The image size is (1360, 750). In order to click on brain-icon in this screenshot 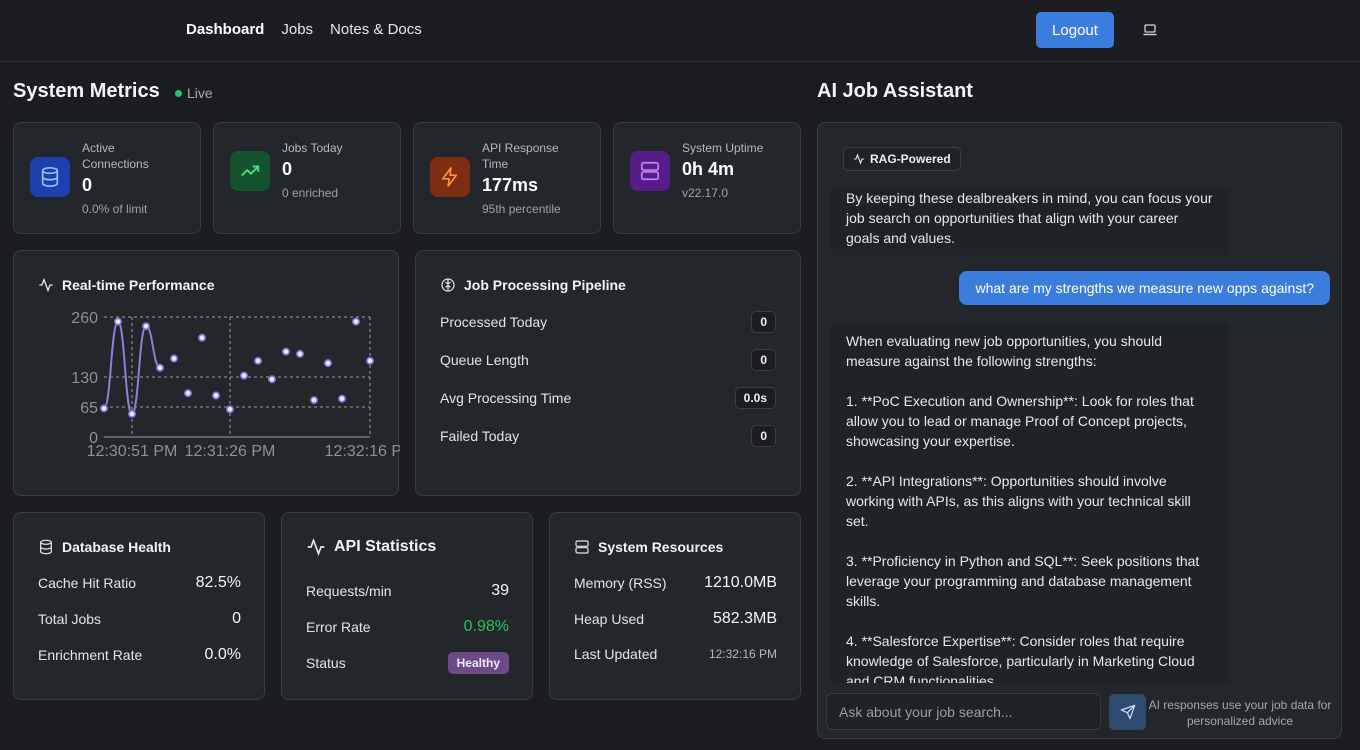, I will do `click(448, 285)`.